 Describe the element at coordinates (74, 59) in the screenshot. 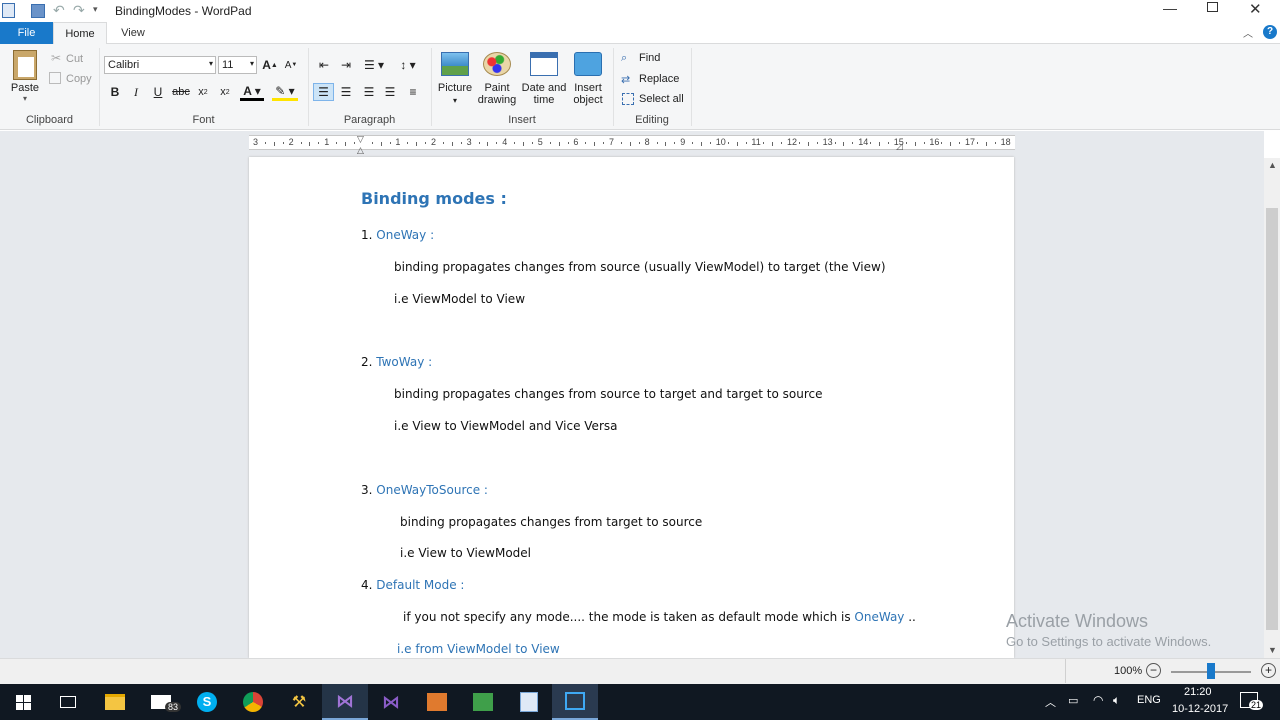

I see `cut-button: Cut` at that location.